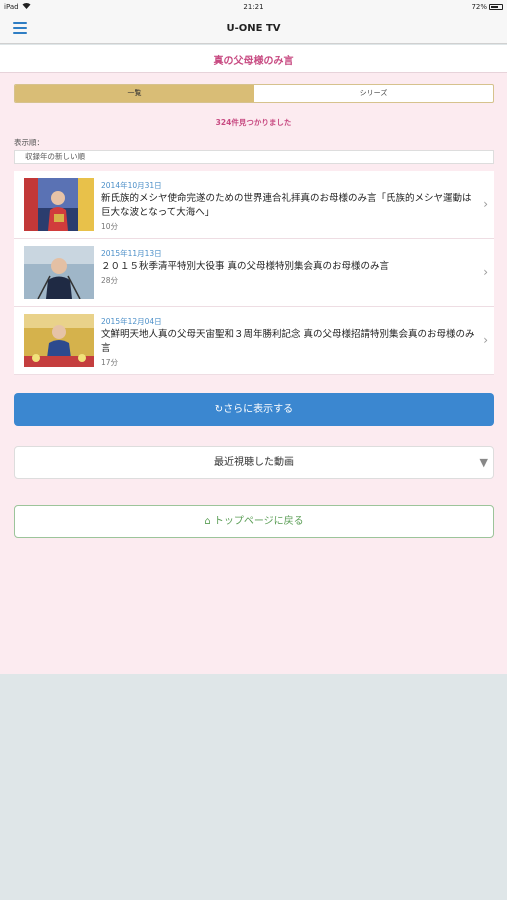 The image size is (507, 900). Describe the element at coordinates (479, 7) in the screenshot. I see `battery-percent: 72%` at that location.